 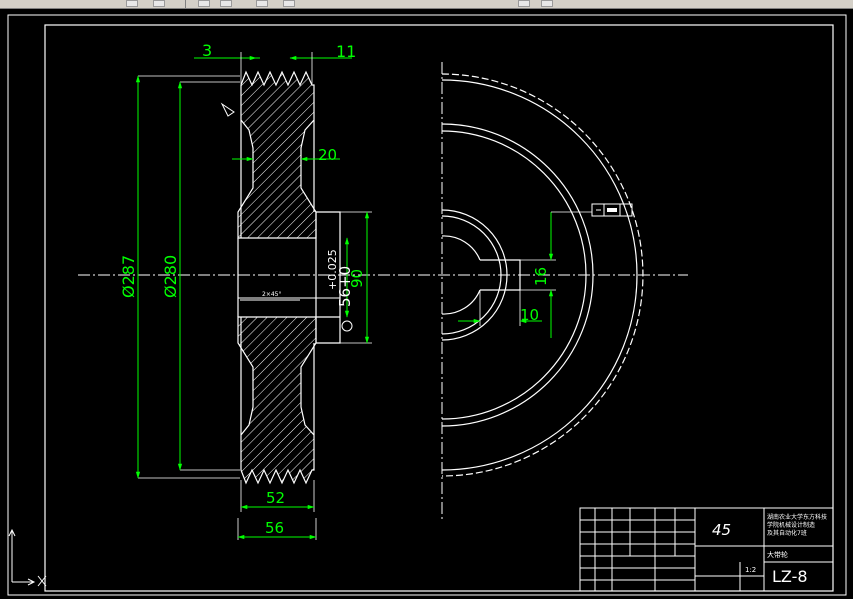 What do you see at coordinates (541, 276) in the screenshot?
I see `dim-key-depth: 16` at bounding box center [541, 276].